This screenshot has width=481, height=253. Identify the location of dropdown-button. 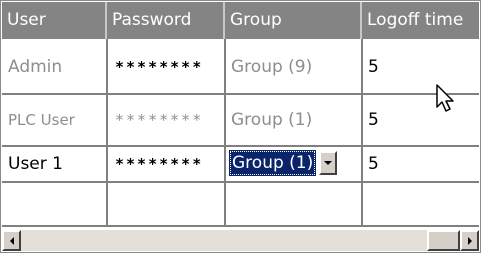
(328, 163).